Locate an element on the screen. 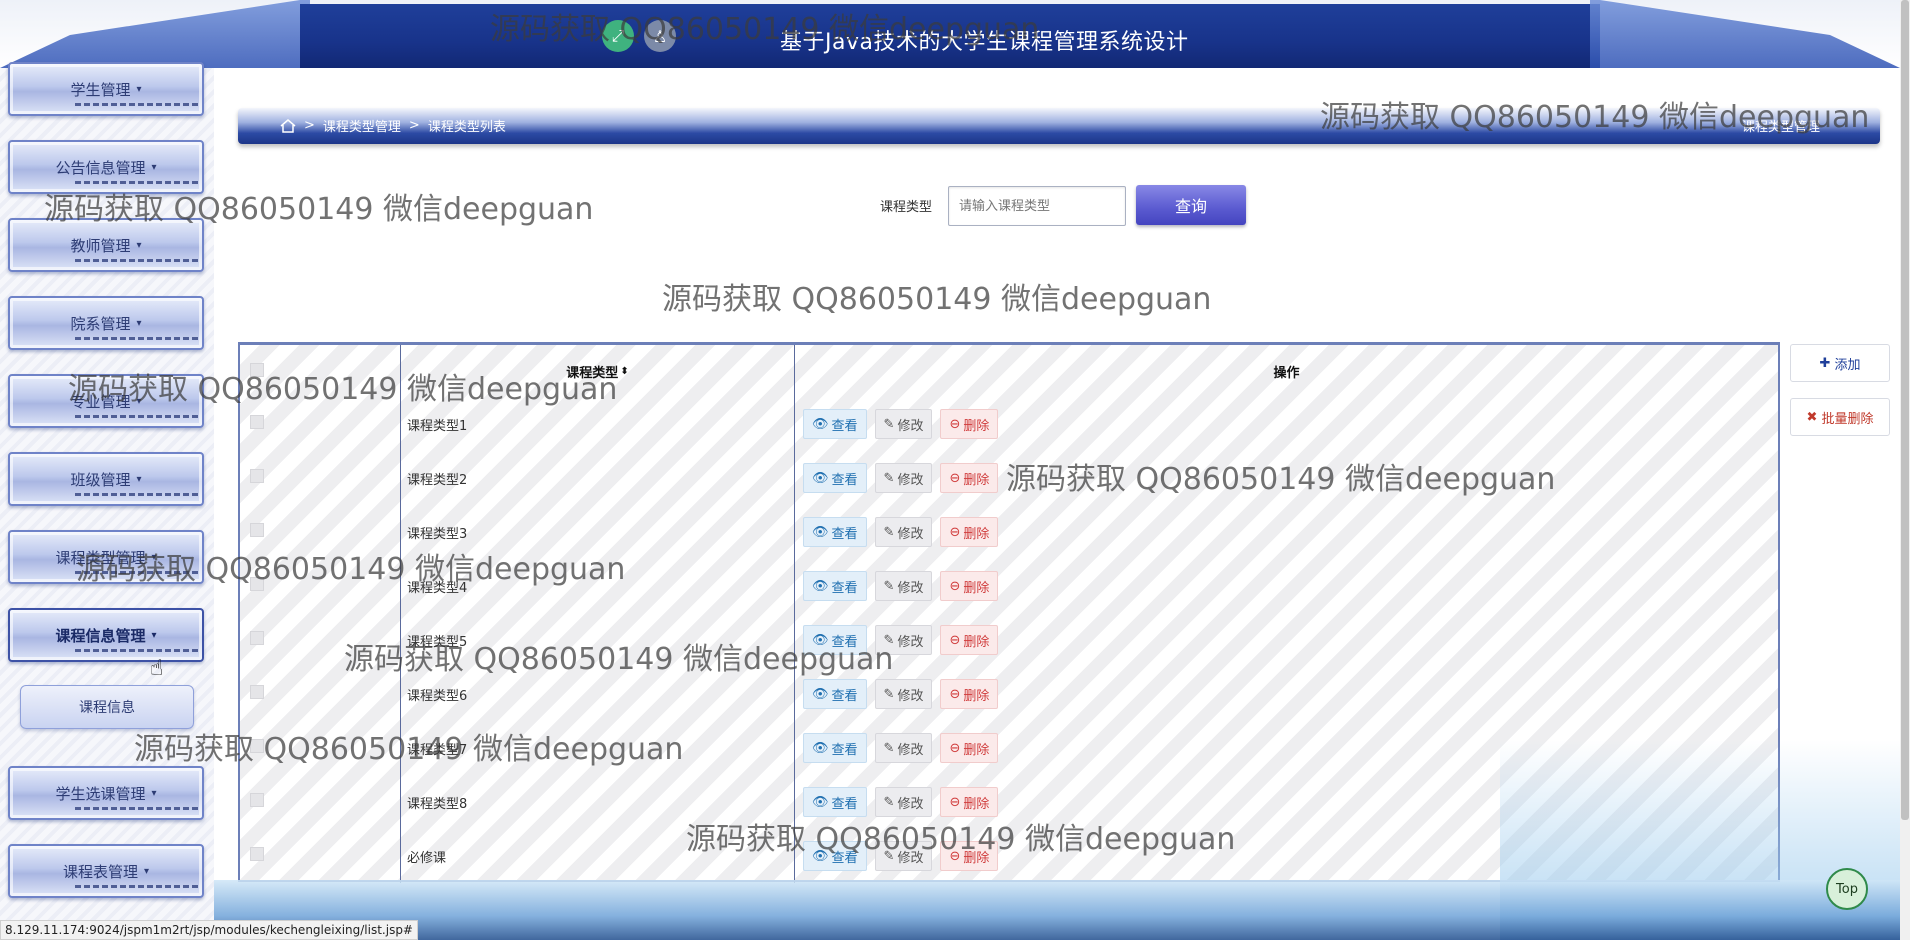  sidebar-item-label: 课程表管理 is located at coordinates (100, 871).